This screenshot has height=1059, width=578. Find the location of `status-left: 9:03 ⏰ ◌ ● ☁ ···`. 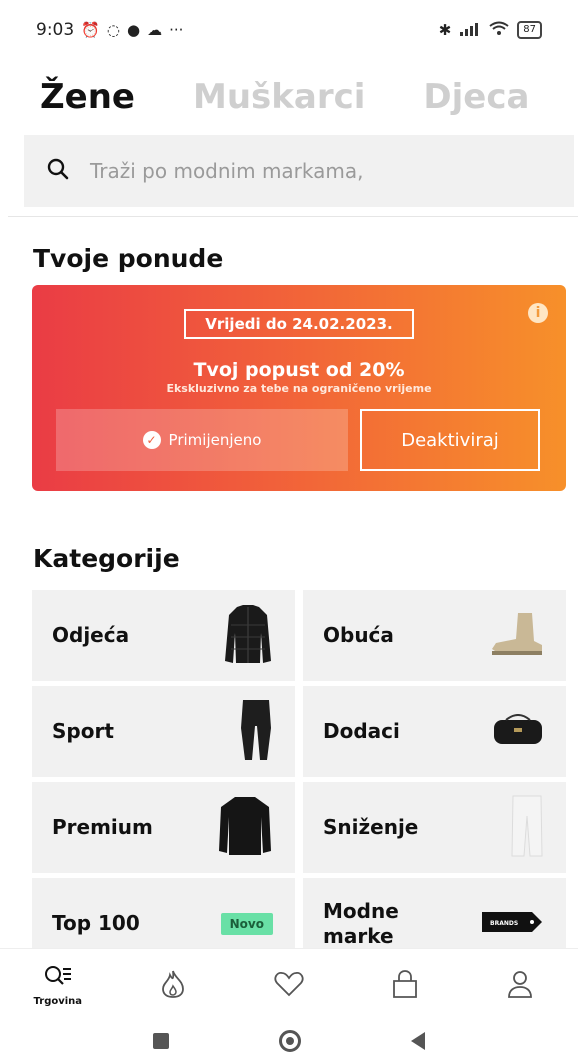

status-left: 9:03 ⏰ ◌ ● ☁ ··· is located at coordinates (109, 30).